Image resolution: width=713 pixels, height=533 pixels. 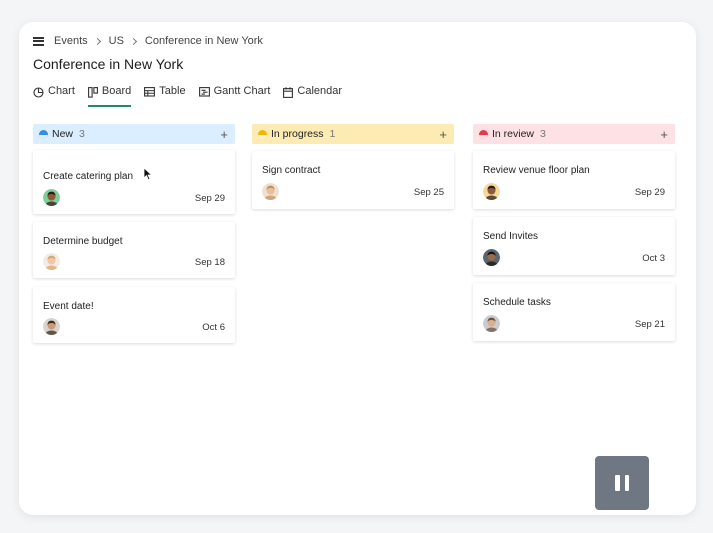 What do you see at coordinates (92, 92) in the screenshot?
I see `board-icon` at bounding box center [92, 92].